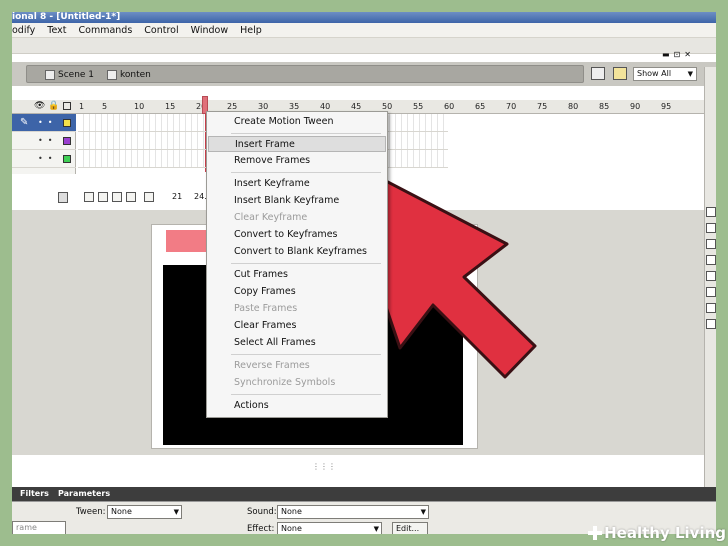  What do you see at coordinates (297, 161) in the screenshot?
I see `menu-item-remove-frames: Remove Frames` at bounding box center [297, 161].